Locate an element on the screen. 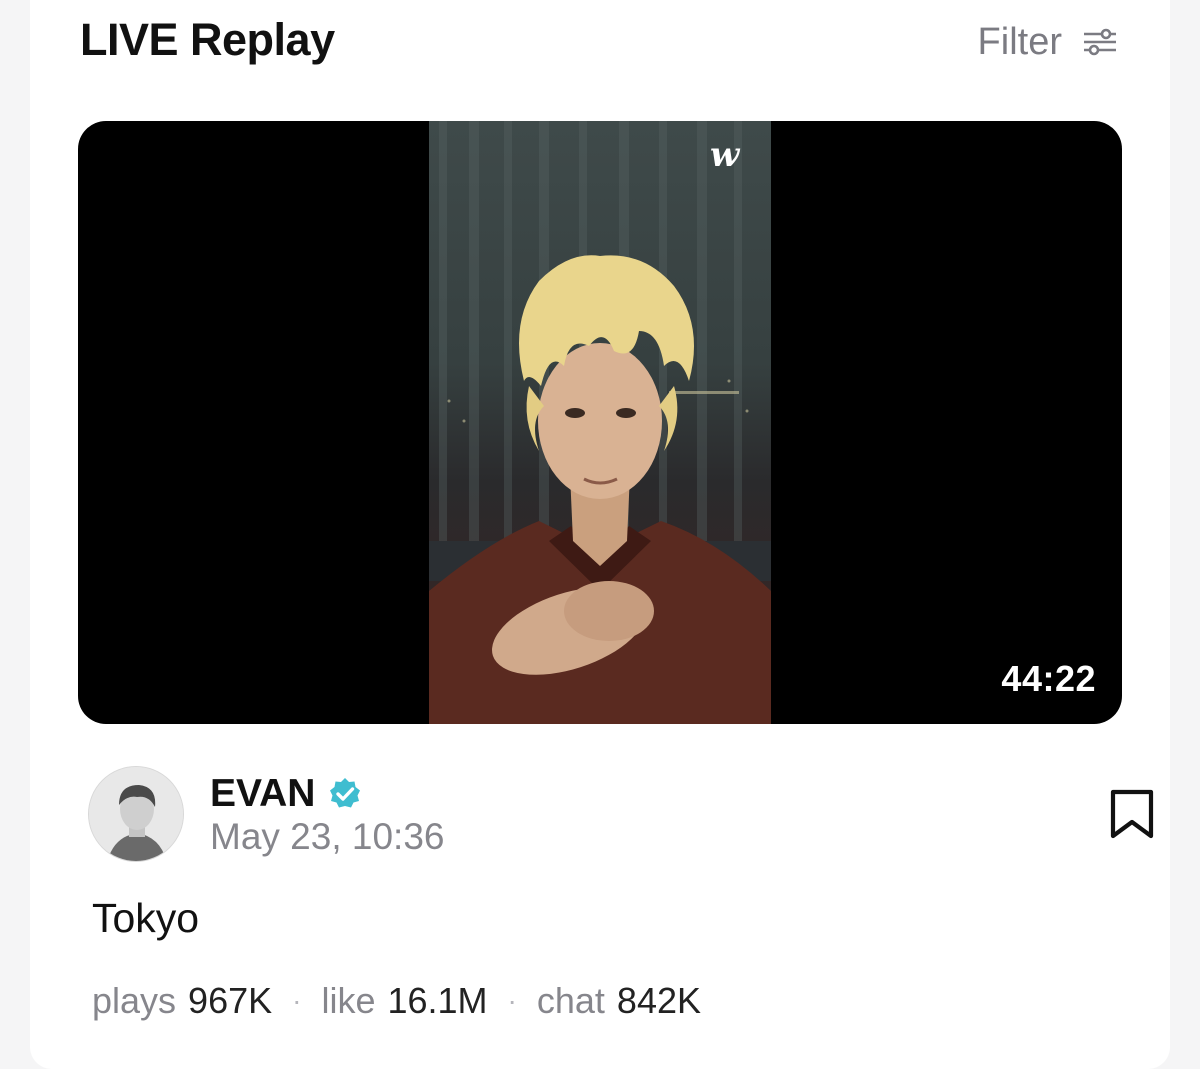 This screenshot has height=1069, width=1200. chat-label: chat is located at coordinates (570, 1000).